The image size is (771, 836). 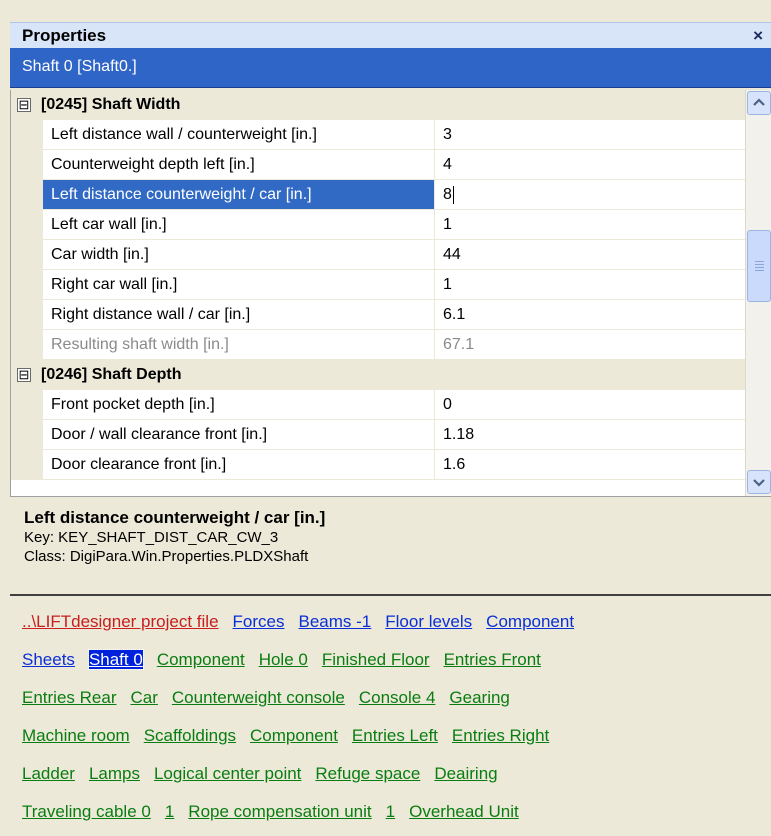 I want to click on object-selector: Shaft 0 [Shaft0.], so click(x=390, y=68).